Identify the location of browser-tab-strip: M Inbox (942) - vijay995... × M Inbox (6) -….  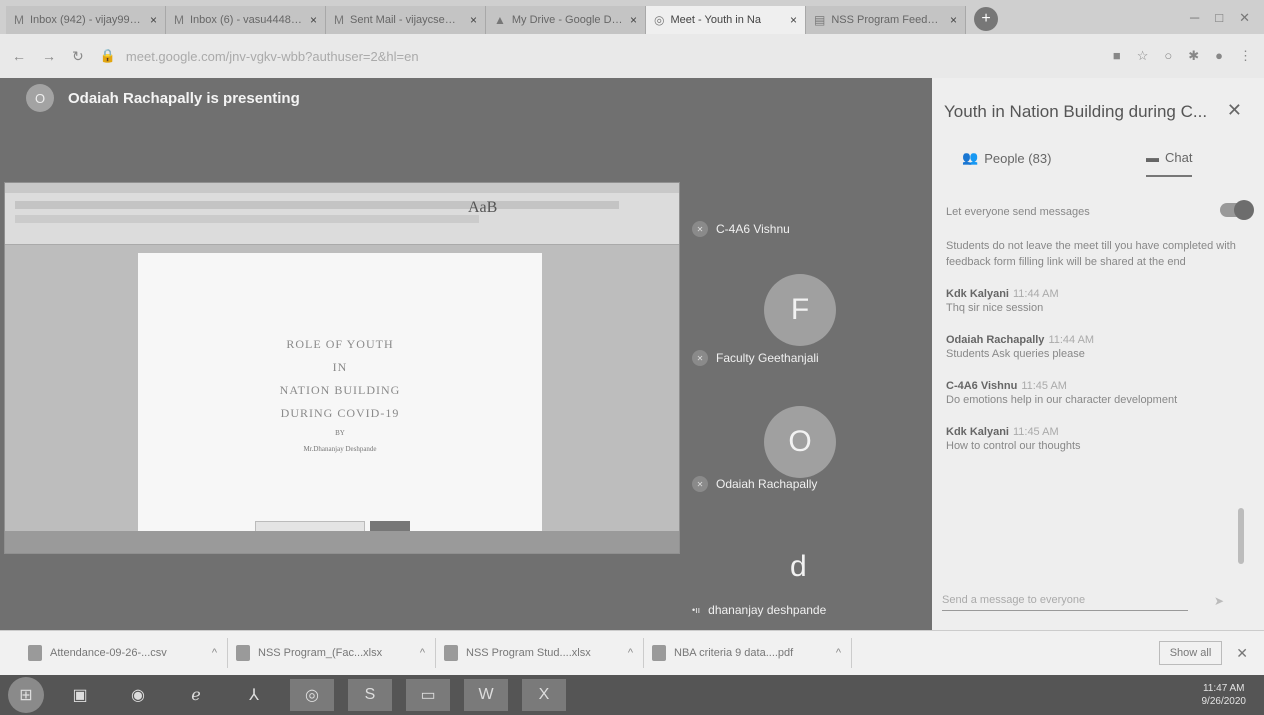
(632, 17).